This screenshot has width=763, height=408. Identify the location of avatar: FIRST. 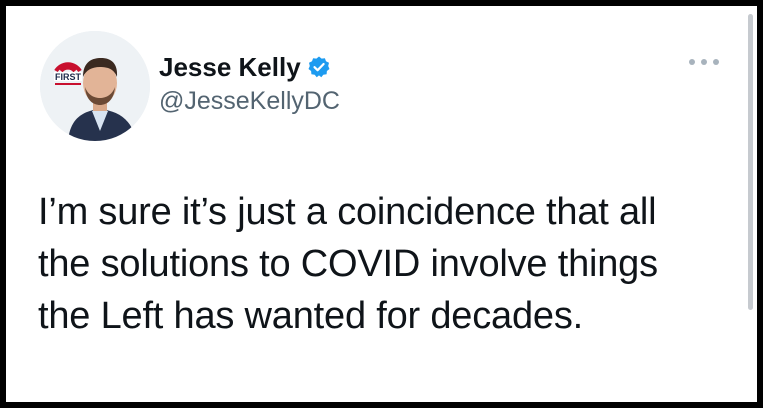
(95, 86).